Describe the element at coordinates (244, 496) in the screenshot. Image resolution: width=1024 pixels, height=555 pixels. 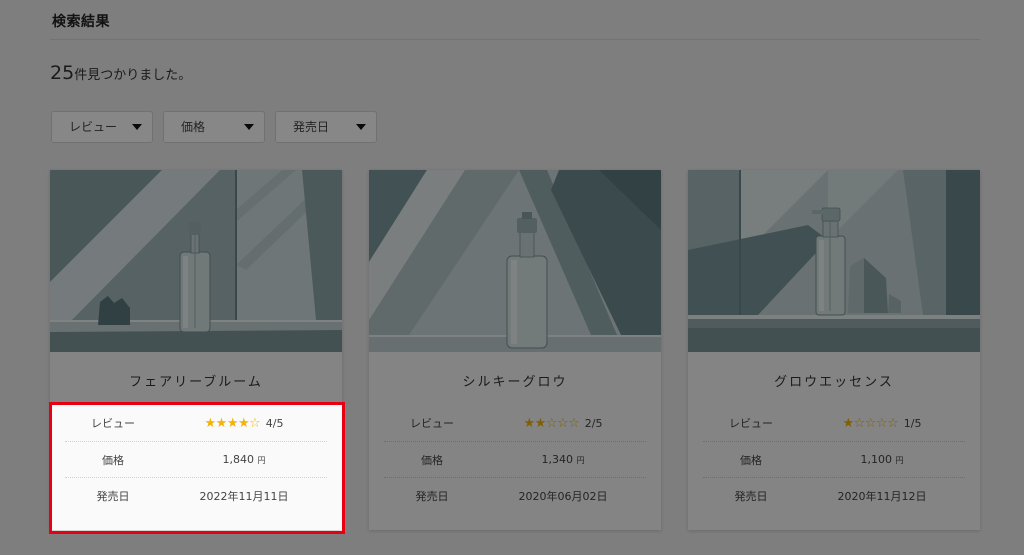
I see `release-date-value: 2022年11月11日` at that location.